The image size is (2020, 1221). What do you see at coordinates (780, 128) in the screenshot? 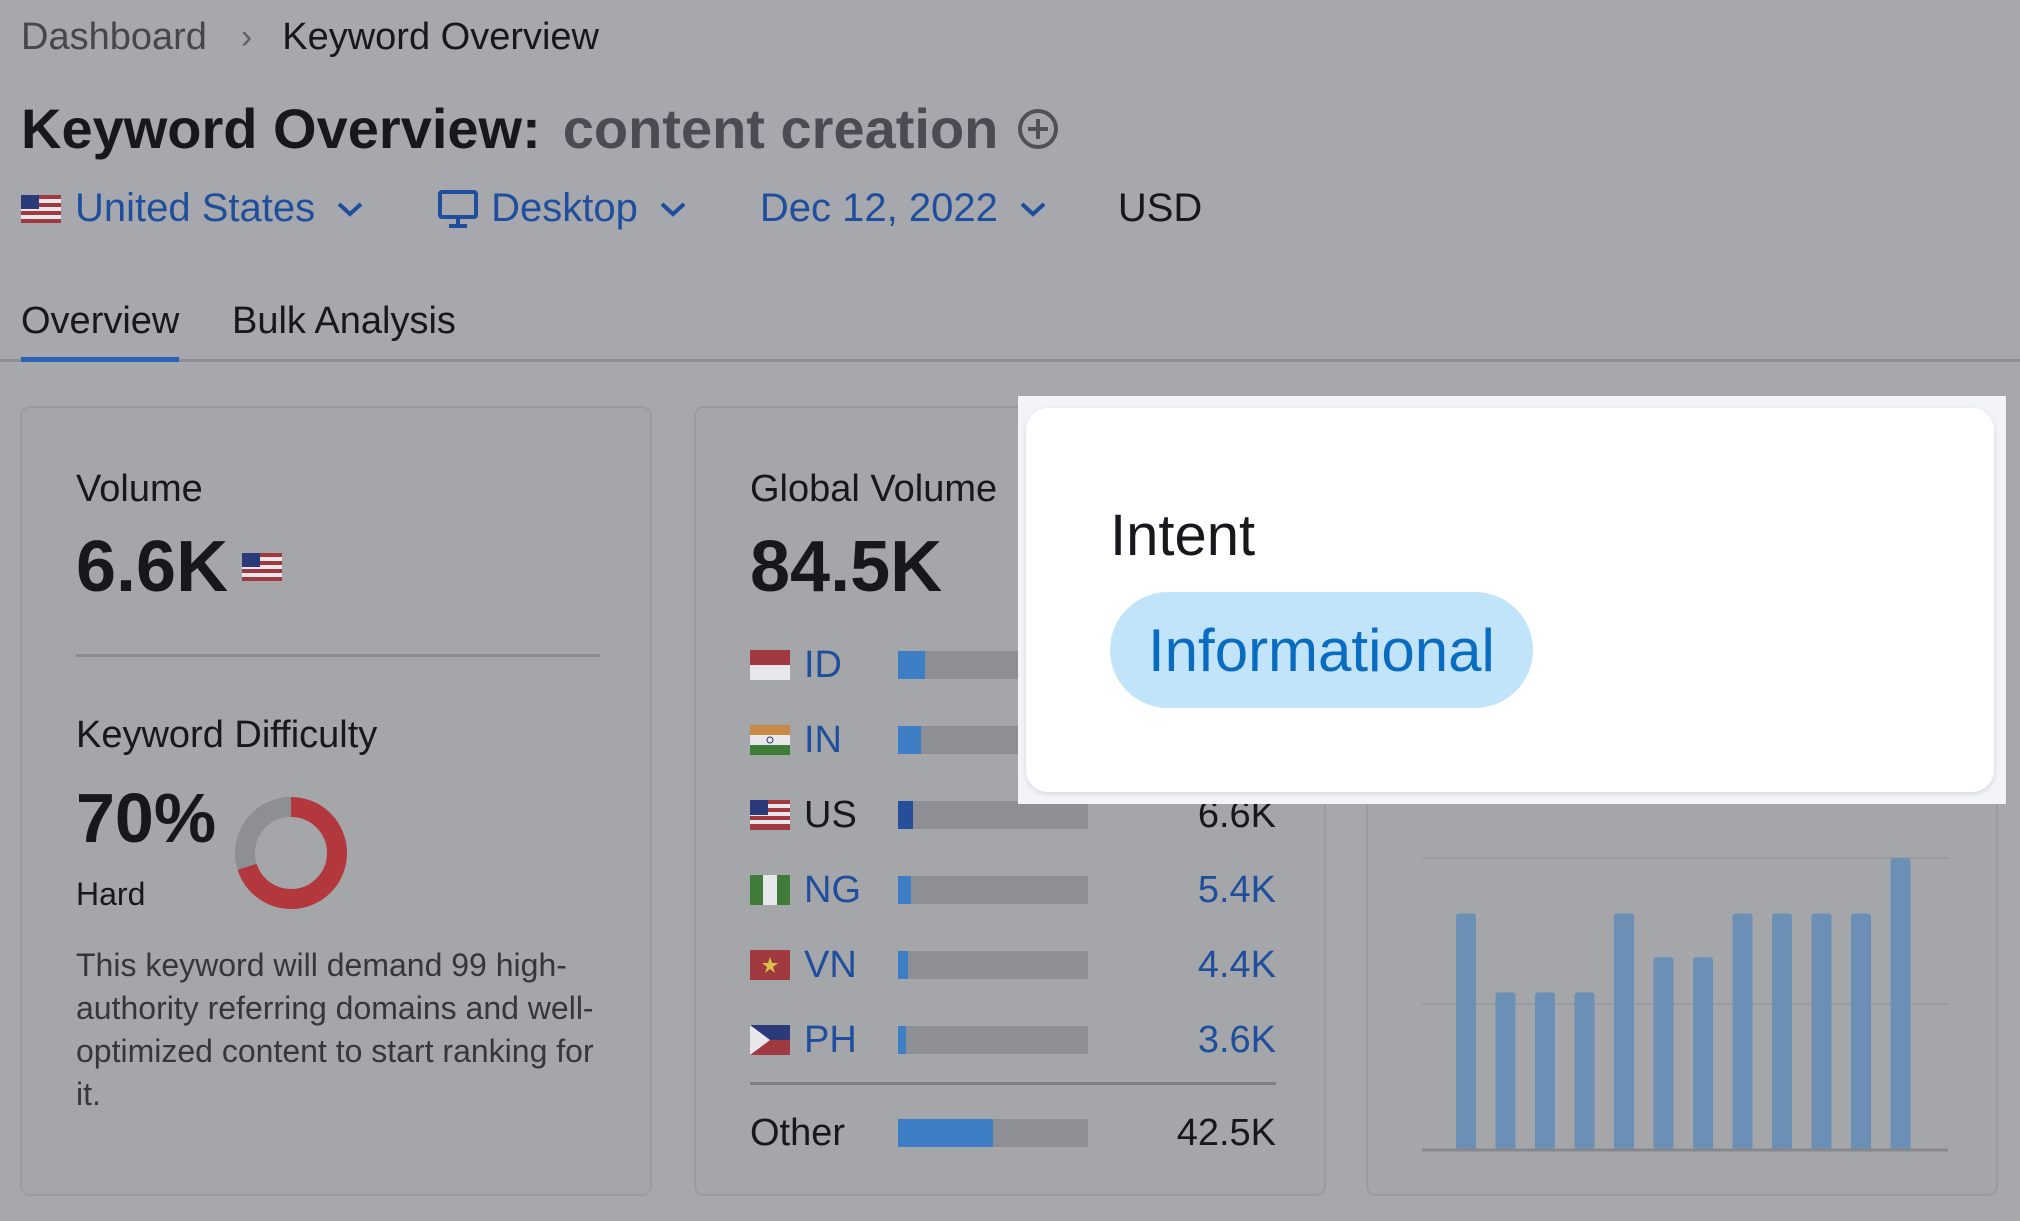
I see `page-title-keyword: content creation` at bounding box center [780, 128].